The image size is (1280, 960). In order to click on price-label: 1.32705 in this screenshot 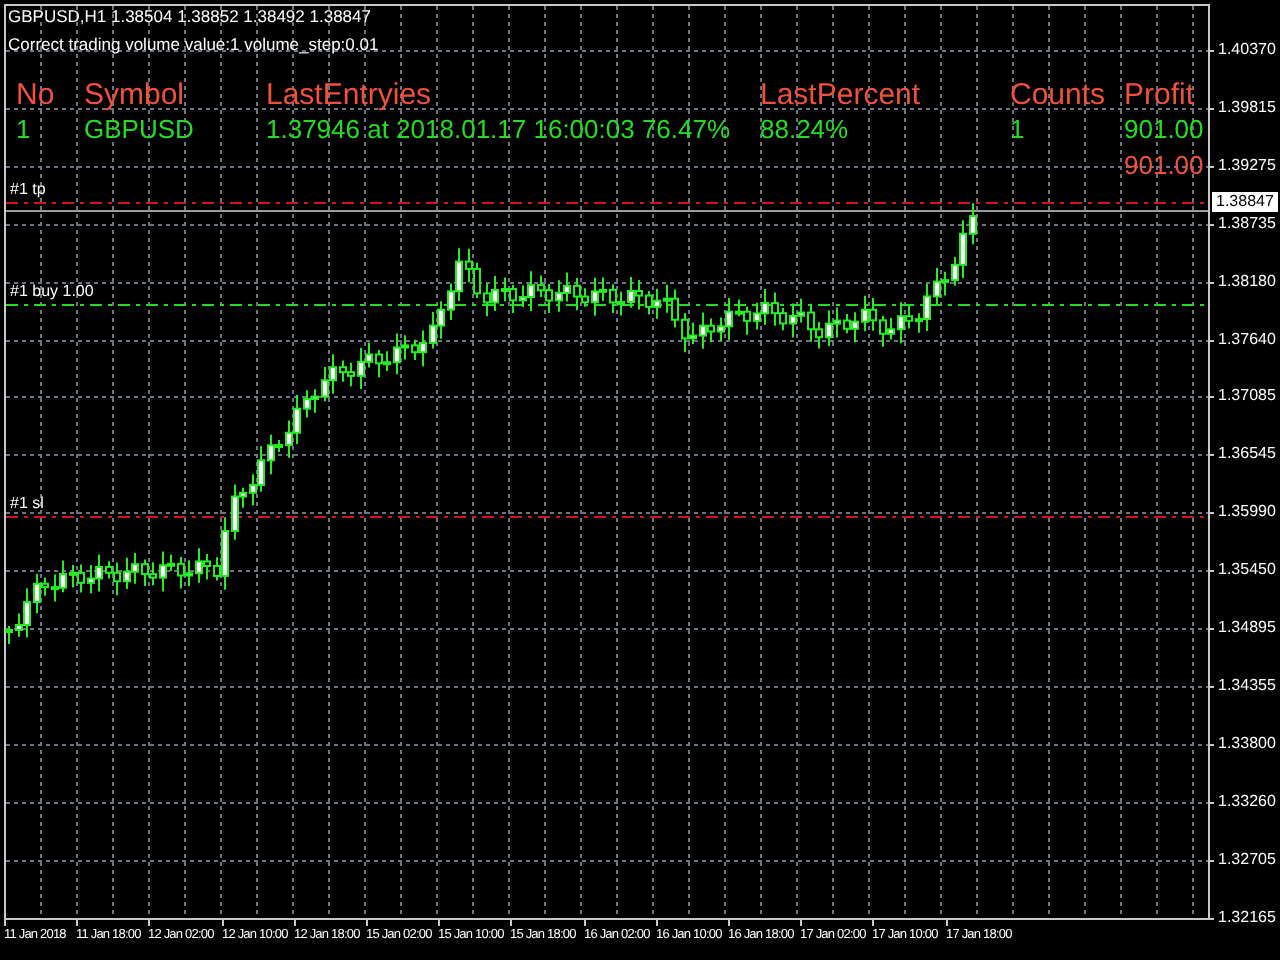, I will do `click(1247, 860)`.